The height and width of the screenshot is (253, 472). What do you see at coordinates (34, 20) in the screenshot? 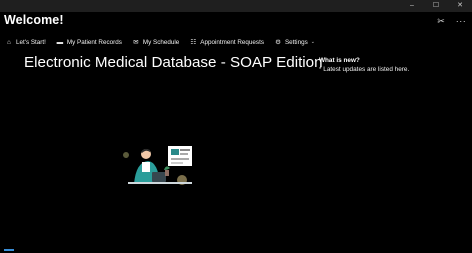
I see `page-title: Welcome!` at bounding box center [34, 20].